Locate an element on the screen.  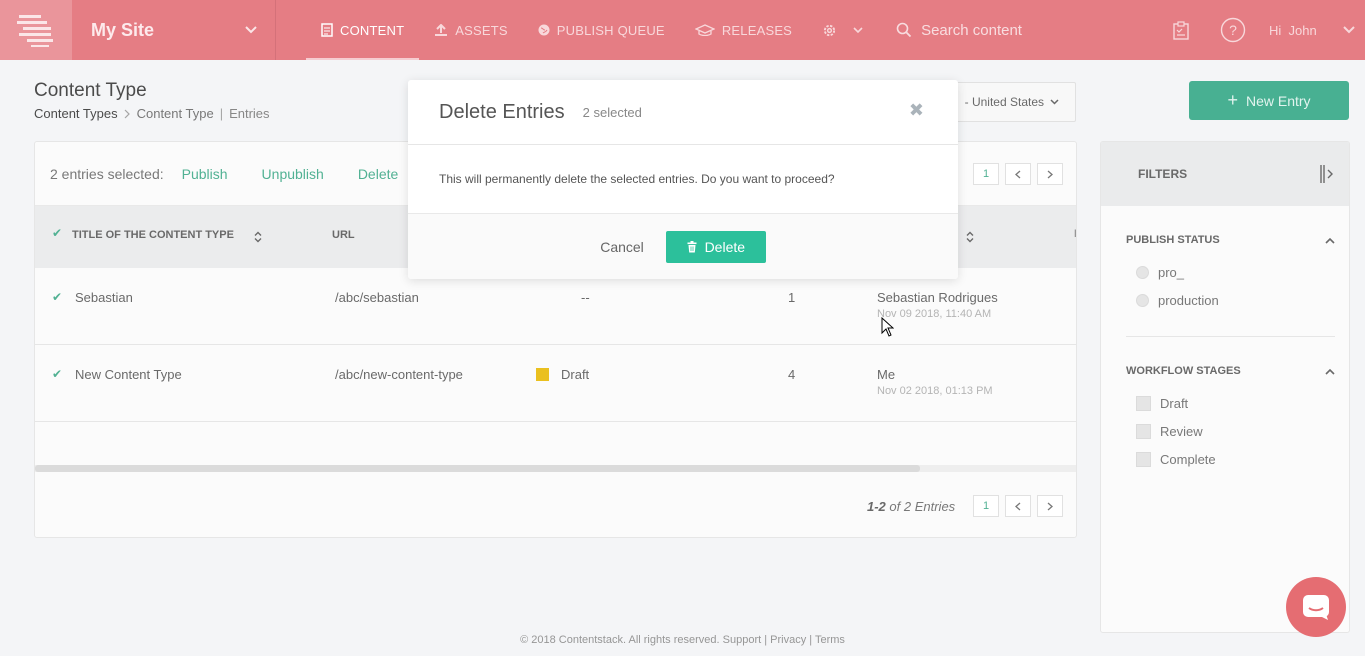
delete-button: Delete is located at coordinates (715, 246).